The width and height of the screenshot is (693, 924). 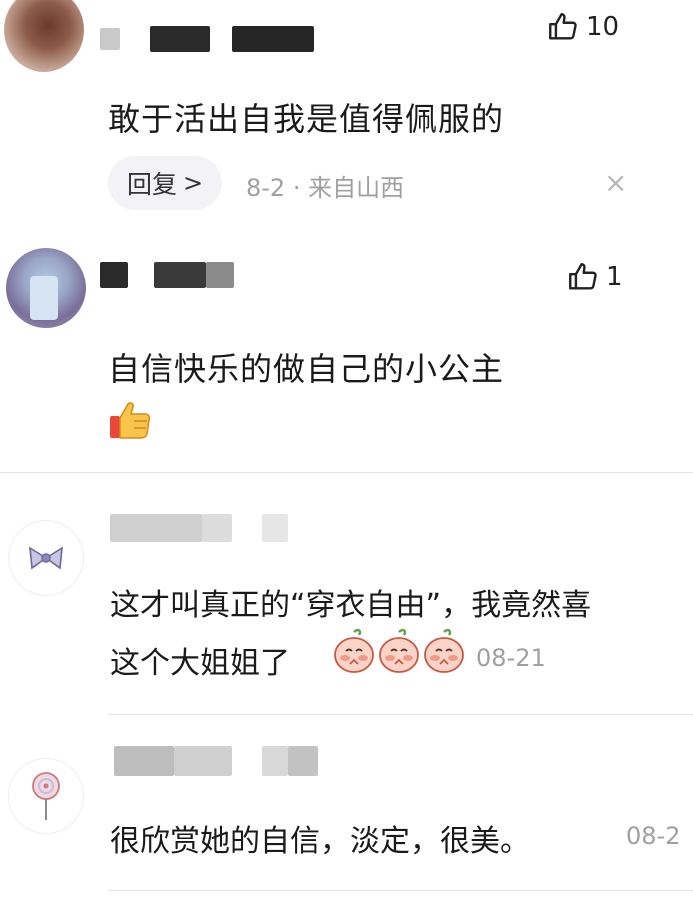 What do you see at coordinates (320, 841) in the screenshot?
I see `reply-text: 很欣赏她的自信，淡定，很美。` at bounding box center [320, 841].